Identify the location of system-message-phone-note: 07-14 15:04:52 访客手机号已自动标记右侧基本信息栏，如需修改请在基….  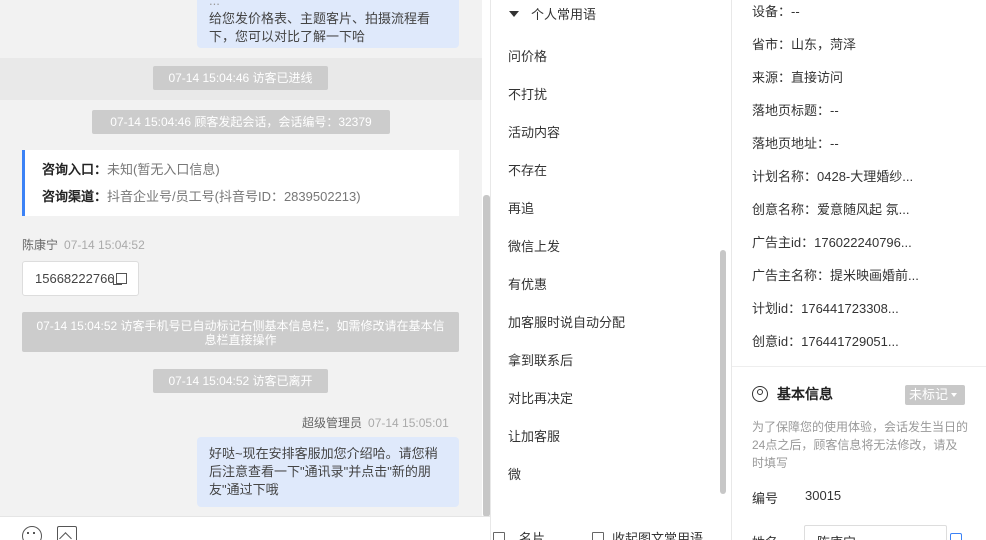
(240, 332).